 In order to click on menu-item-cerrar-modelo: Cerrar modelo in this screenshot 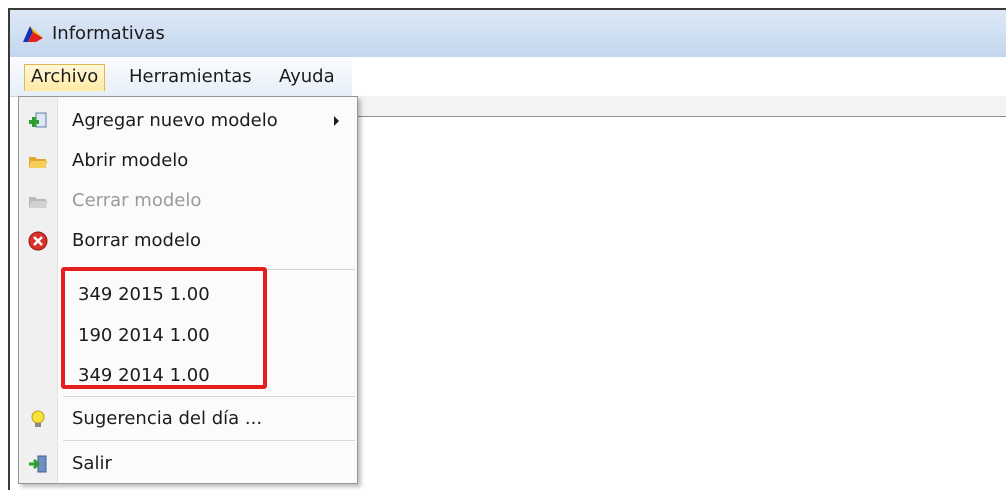, I will do `click(188, 201)`.